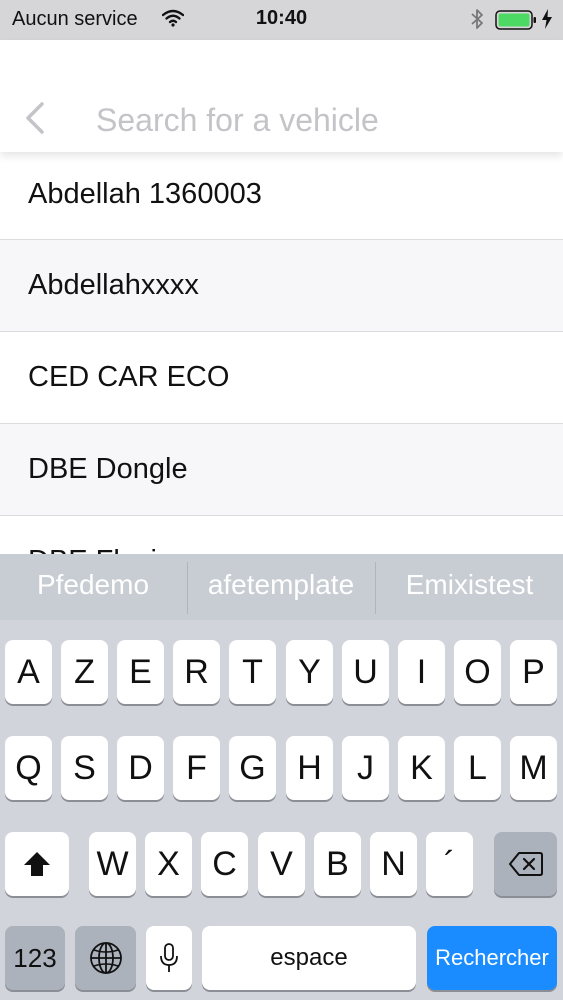 This screenshot has height=1000, width=563. I want to click on back-button, so click(36, 118).